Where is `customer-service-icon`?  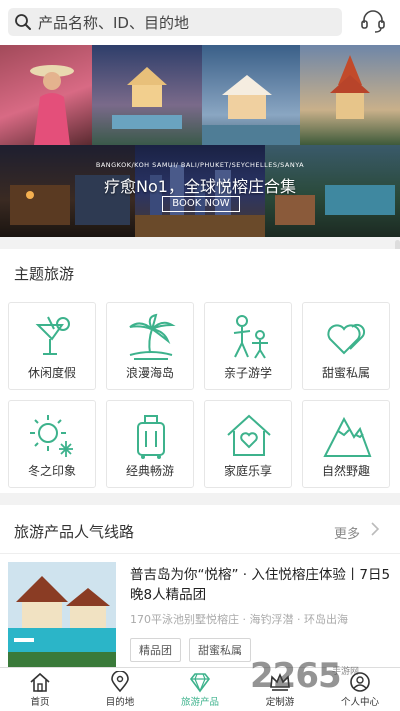 customer-service-icon is located at coordinates (373, 22).